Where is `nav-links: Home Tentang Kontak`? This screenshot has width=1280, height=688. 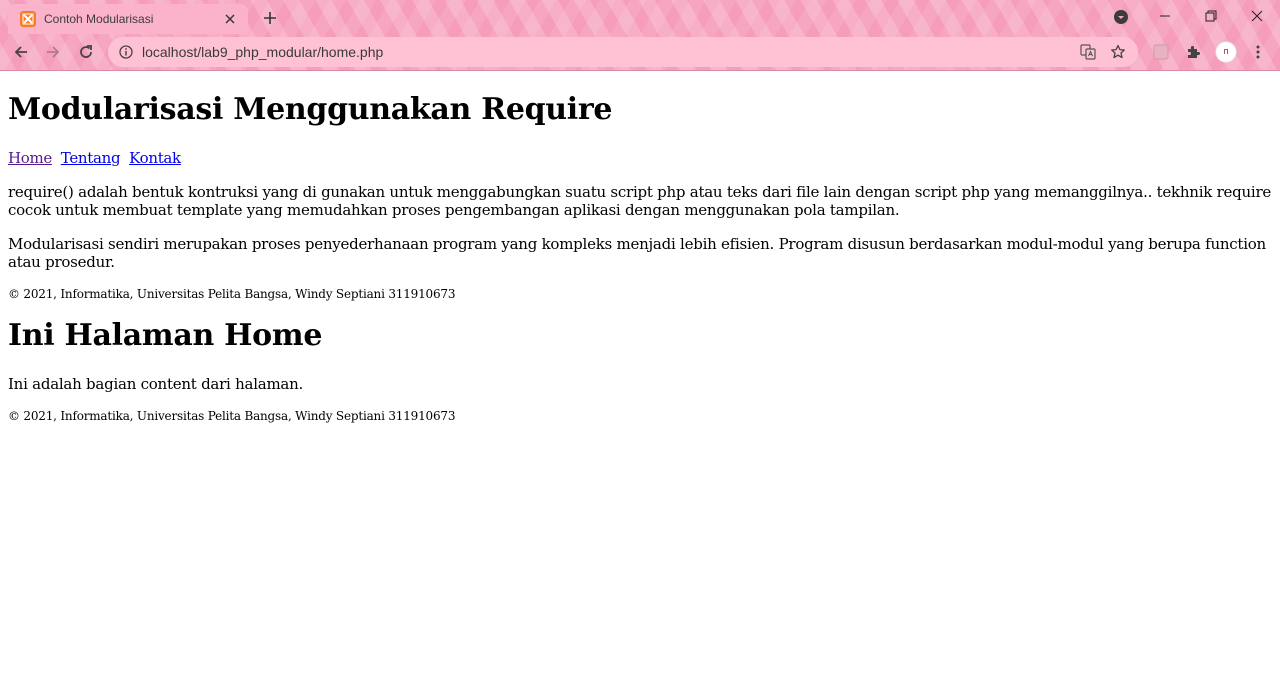
nav-links: Home Tentang Kontak is located at coordinates (640, 158).